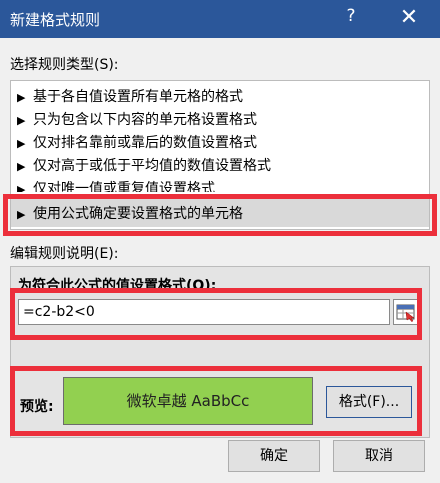 This screenshot has height=483, width=440. I want to click on help-icon: ?, so click(351, 18).